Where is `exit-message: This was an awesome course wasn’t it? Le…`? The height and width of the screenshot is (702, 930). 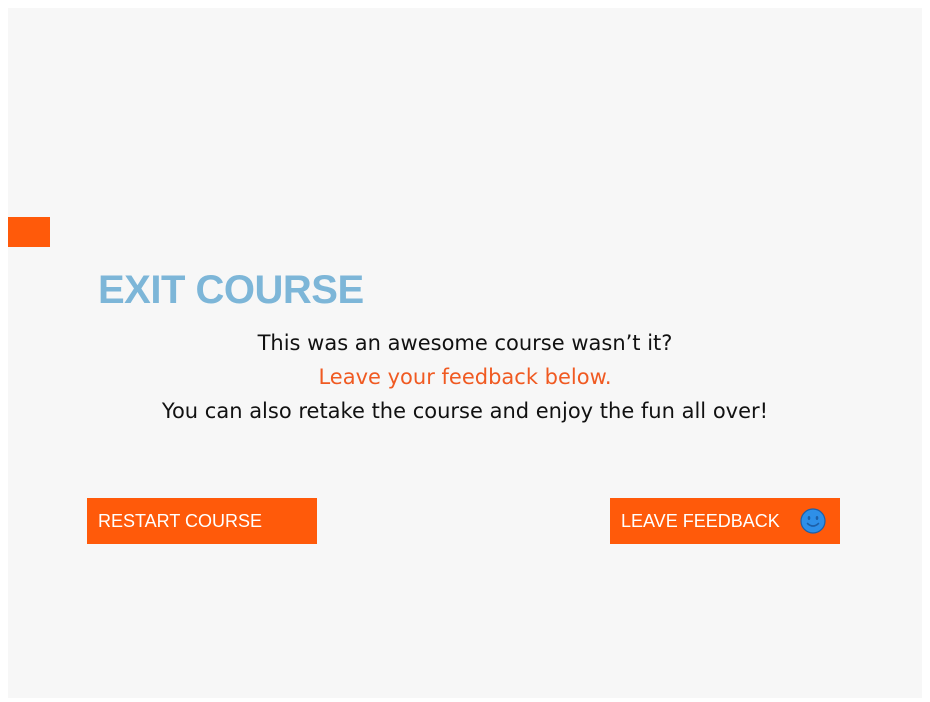 exit-message: This was an awesome course wasn’t it? Le… is located at coordinates (465, 377).